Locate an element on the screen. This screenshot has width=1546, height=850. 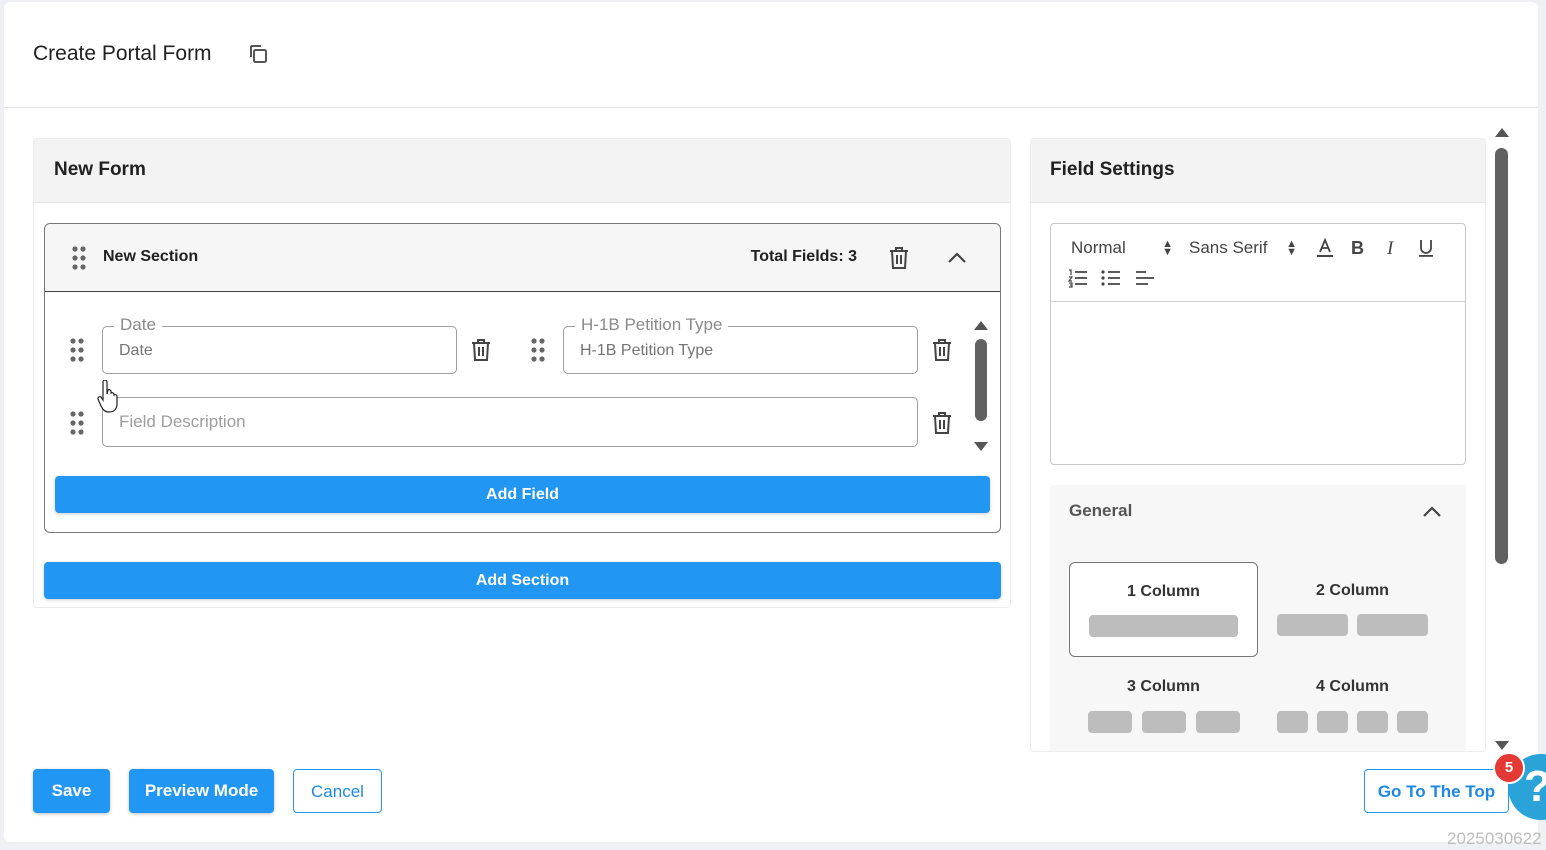
cancel-button: Cancel is located at coordinates (337, 791).